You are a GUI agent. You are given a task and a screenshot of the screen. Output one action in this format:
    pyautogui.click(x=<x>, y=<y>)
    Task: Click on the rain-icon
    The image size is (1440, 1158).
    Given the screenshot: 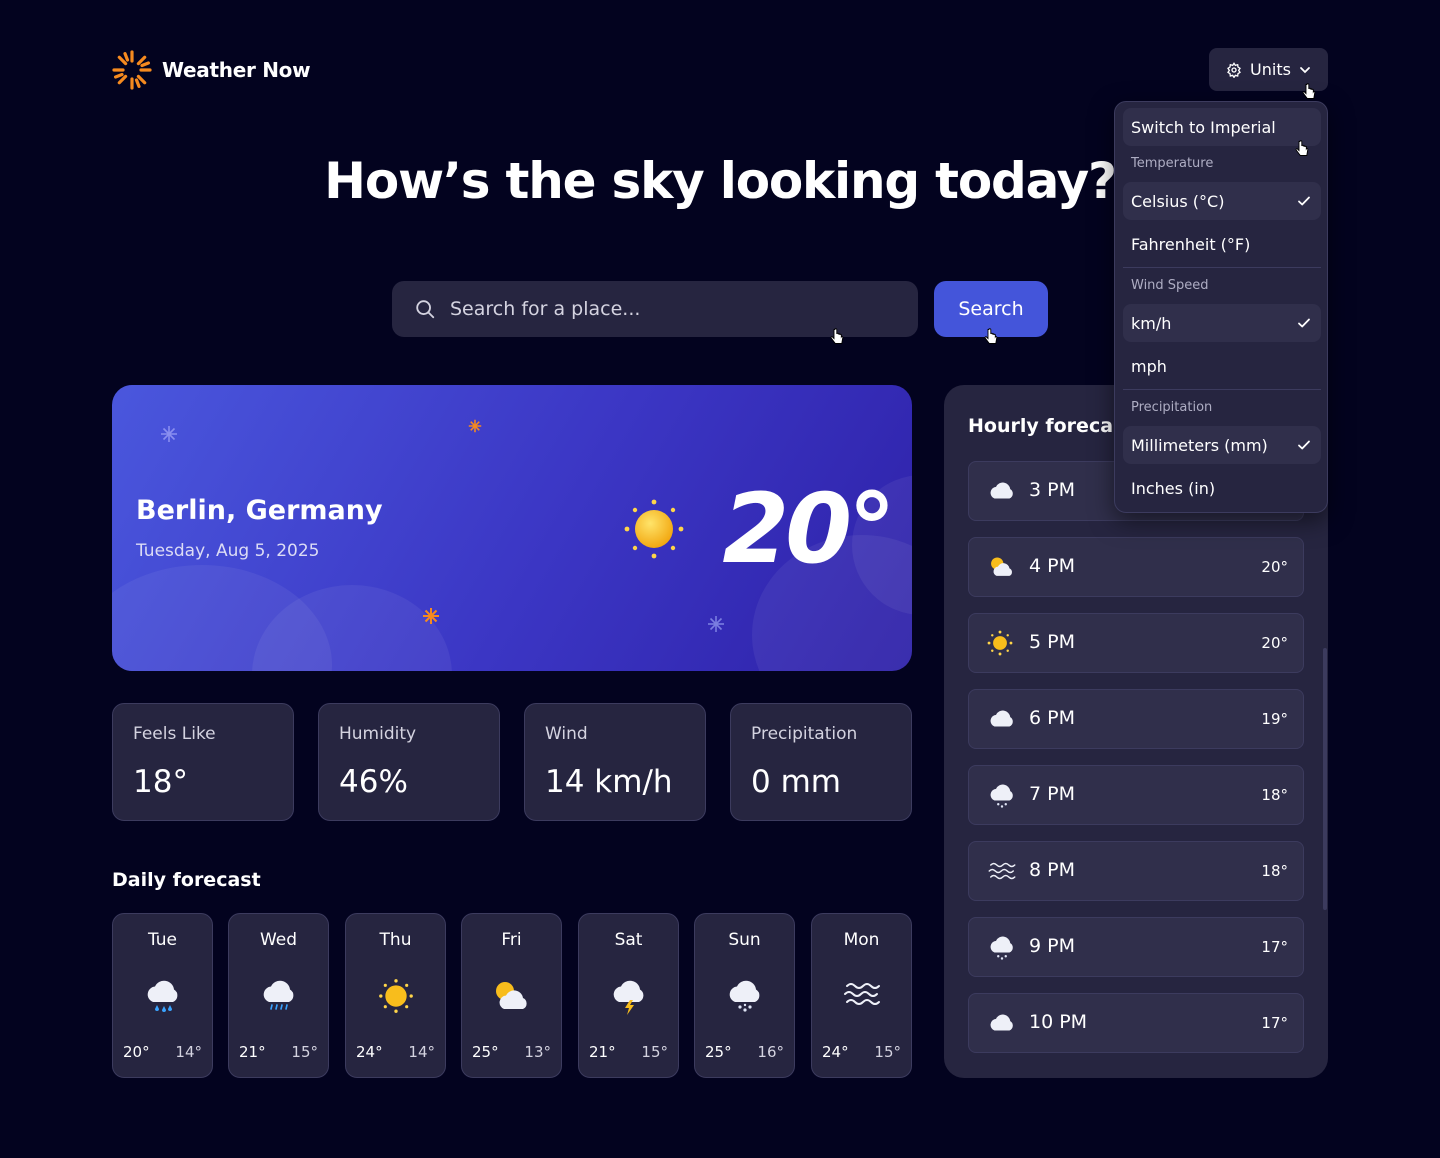 What is the action you would take?
    pyautogui.click(x=162, y=996)
    